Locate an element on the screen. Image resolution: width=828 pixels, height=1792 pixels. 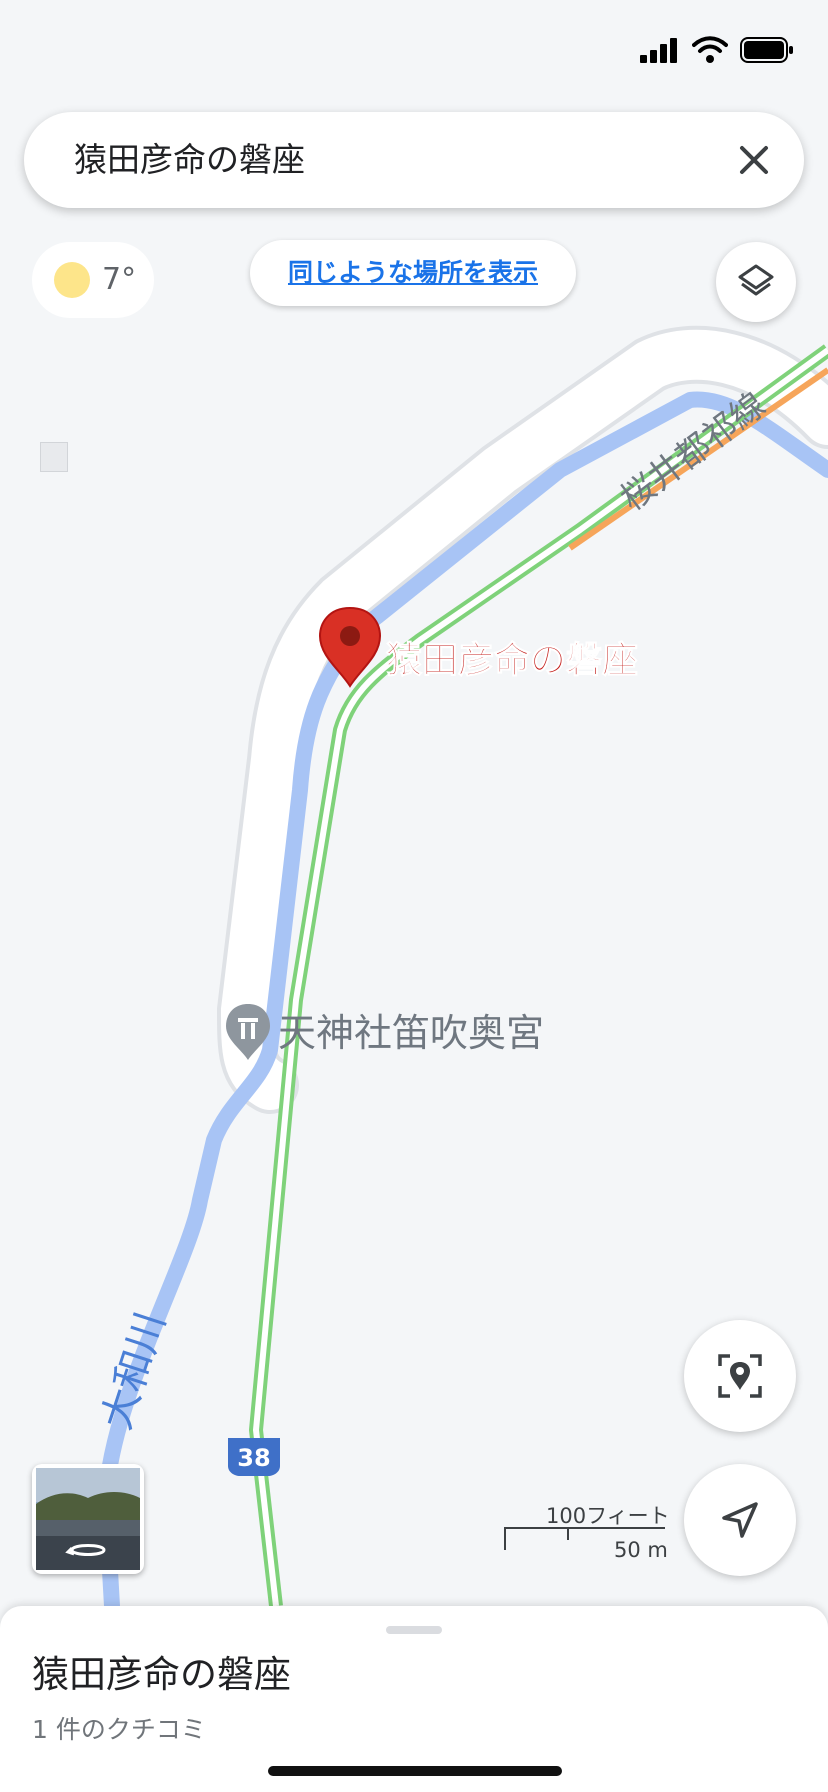
map-overlay-square is located at coordinates (54, 457).